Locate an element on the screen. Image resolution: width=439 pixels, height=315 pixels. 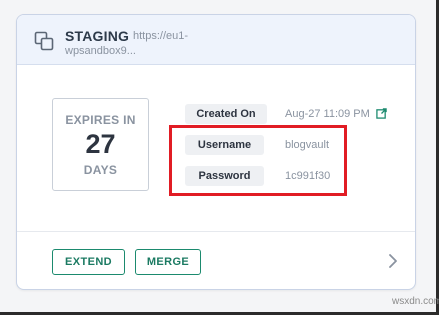
extend-button: EXTEND is located at coordinates (88, 262).